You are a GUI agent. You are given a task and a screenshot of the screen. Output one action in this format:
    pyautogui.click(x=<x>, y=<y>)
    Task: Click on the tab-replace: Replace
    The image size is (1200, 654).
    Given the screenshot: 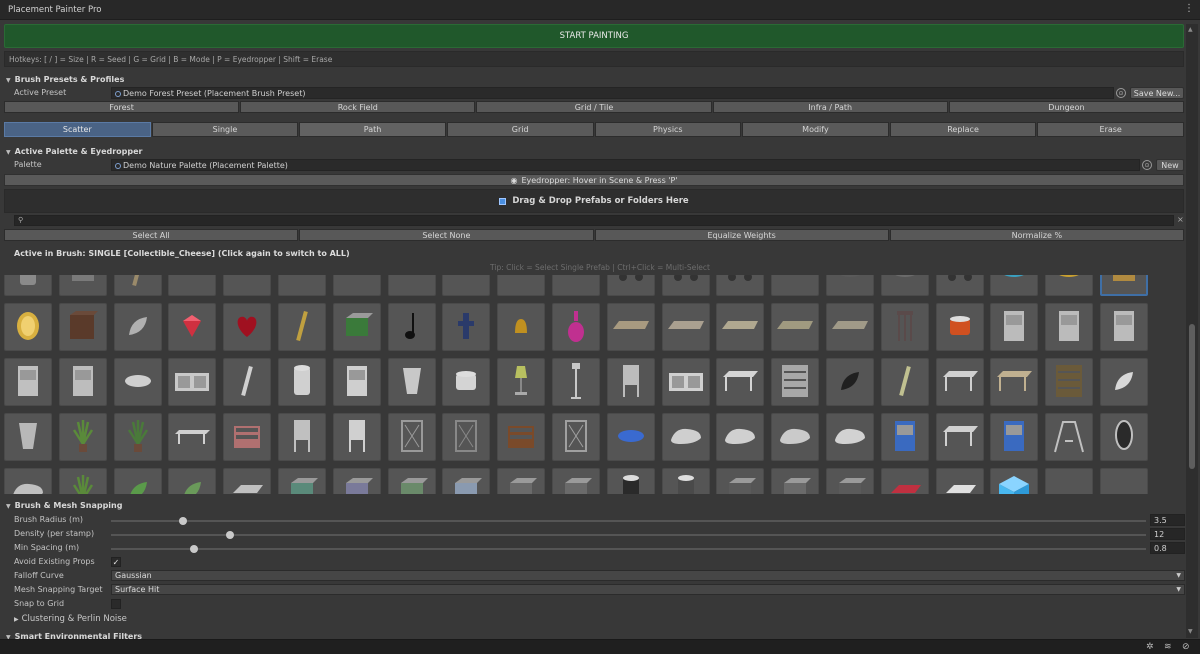 What is the action you would take?
    pyautogui.click(x=963, y=129)
    